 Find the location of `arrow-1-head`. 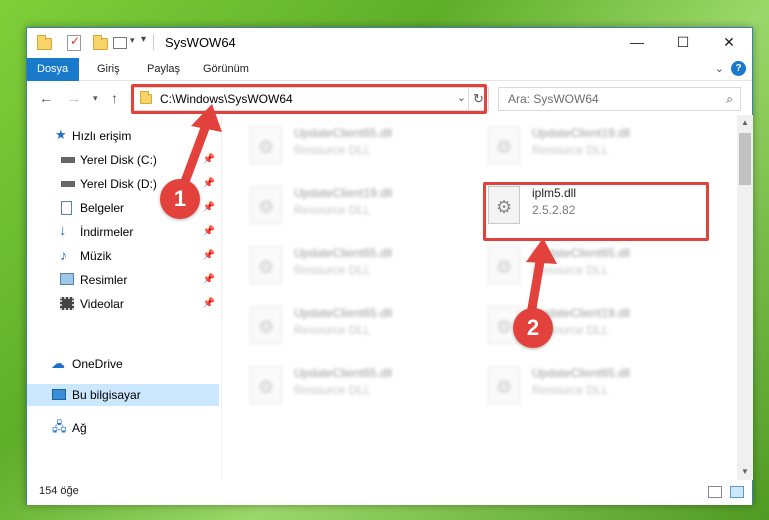

arrow-1-head is located at coordinates (206, 118).